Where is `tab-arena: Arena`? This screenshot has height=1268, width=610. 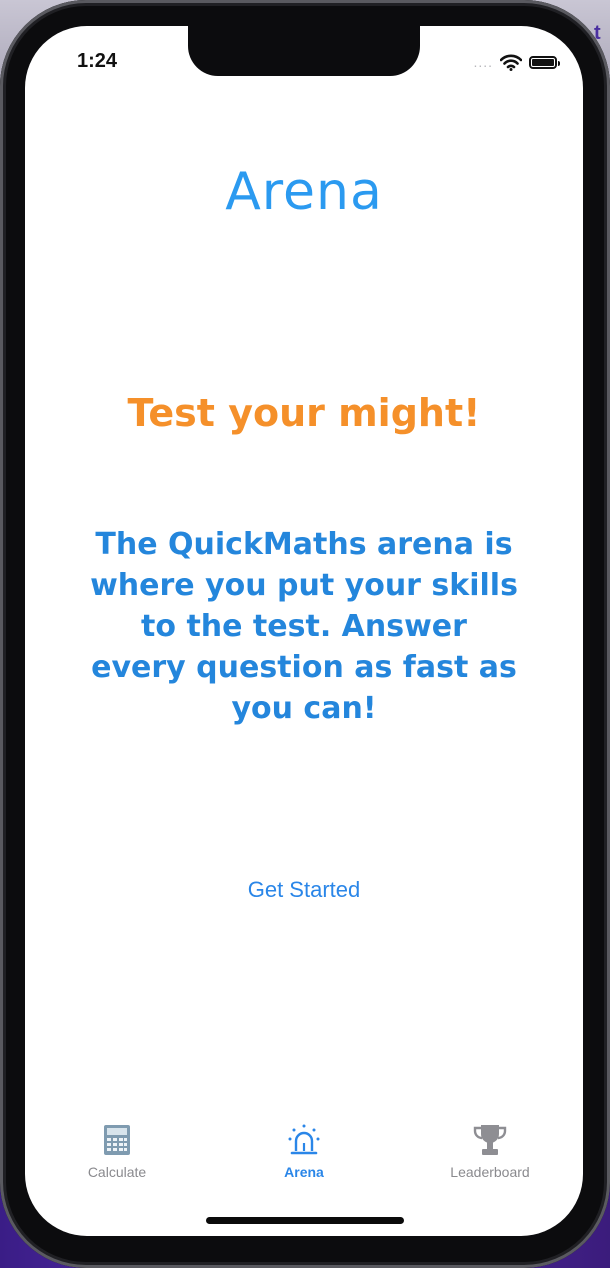
tab-arena: Arena is located at coordinates (304, 1151).